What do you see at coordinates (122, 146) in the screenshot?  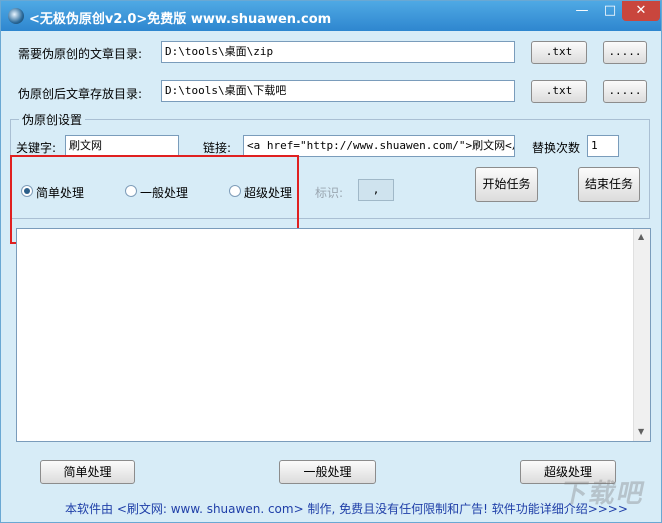 I see `keyword-field: 刷文网` at bounding box center [122, 146].